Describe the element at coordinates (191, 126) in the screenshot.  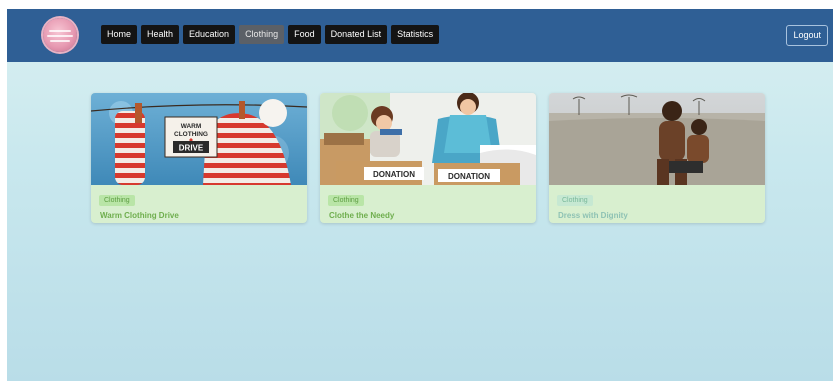
I see `svg-text: WARM` at that location.